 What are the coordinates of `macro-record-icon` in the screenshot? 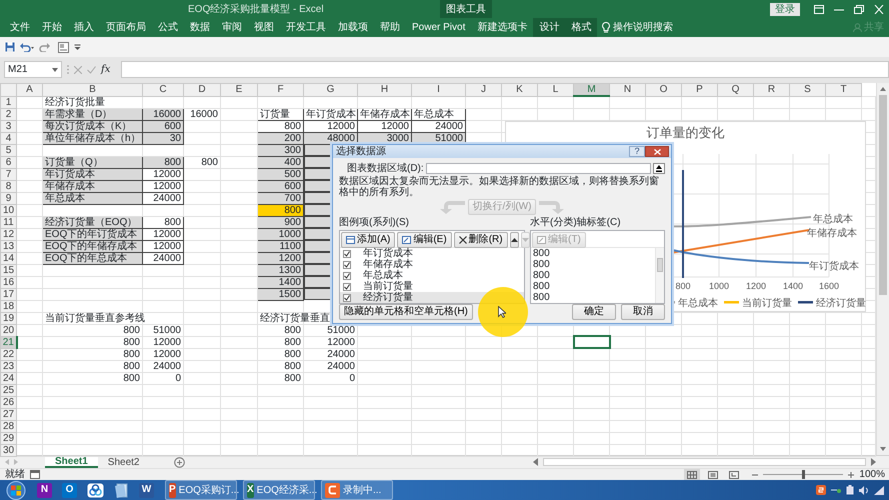 It's located at (35, 474).